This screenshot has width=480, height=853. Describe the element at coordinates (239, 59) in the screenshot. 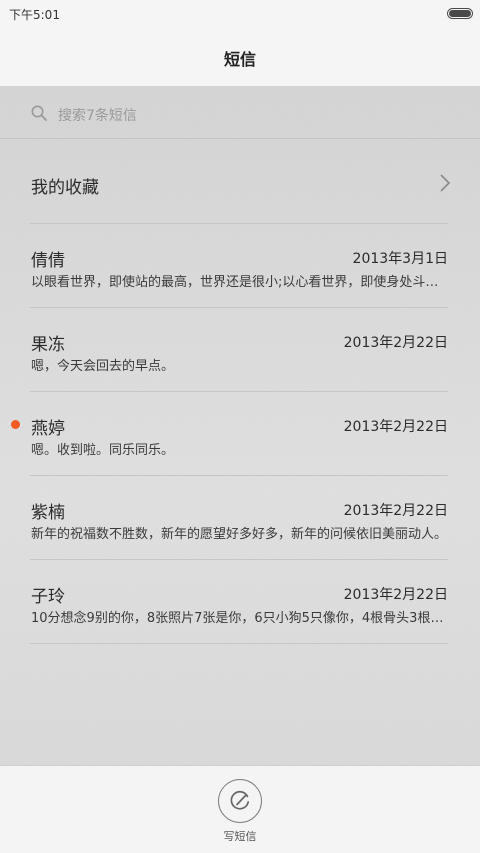

I see `page-title: 短信` at that location.